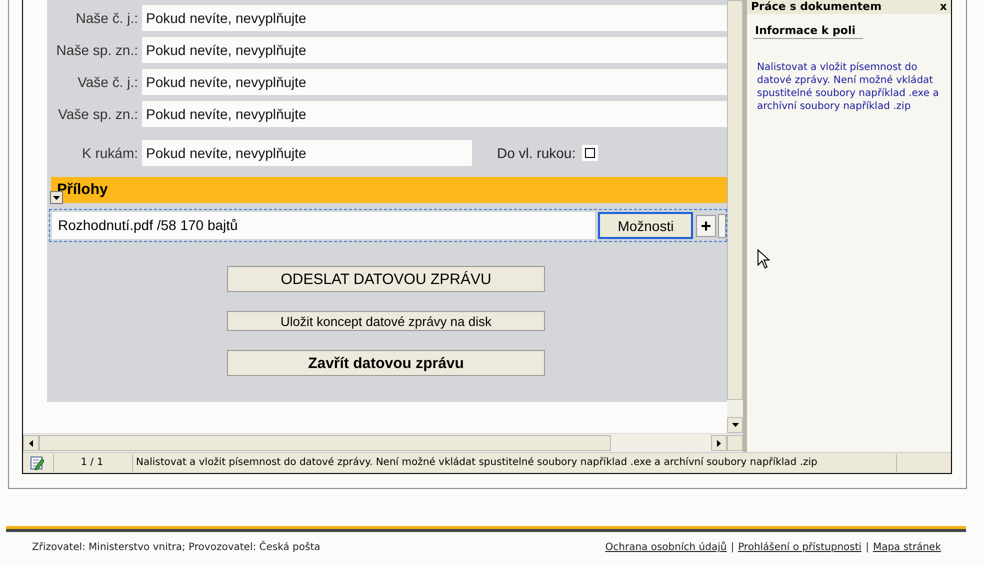 Image resolution: width=984 pixels, height=565 pixels. What do you see at coordinates (91, 463) in the screenshot?
I see `page-indicator: 1 / 1` at bounding box center [91, 463].